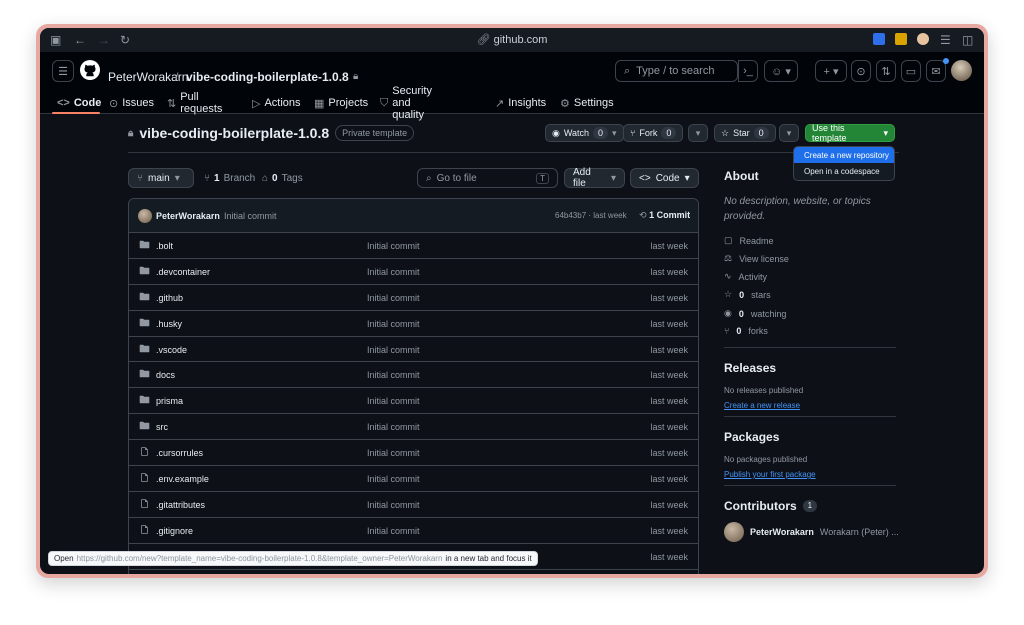 Image resolution: width=1024 pixels, height=625 pixels. Describe the element at coordinates (79, 103) in the screenshot. I see `tab-code: <> Code` at that location.